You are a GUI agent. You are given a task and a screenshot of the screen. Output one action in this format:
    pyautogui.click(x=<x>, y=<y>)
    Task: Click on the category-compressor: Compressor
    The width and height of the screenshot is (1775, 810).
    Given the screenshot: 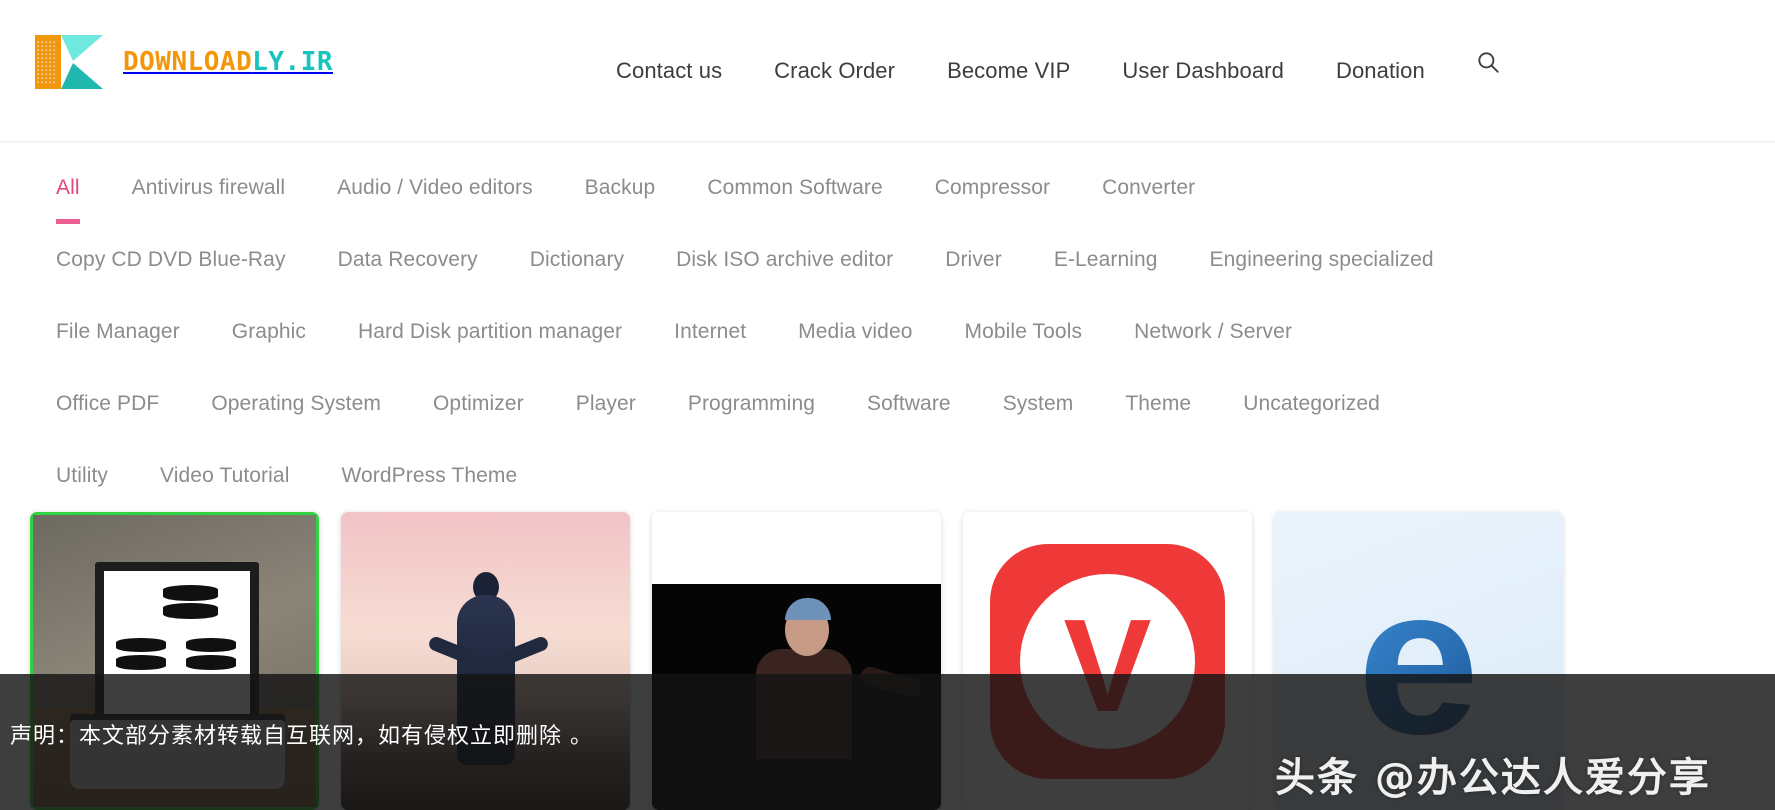 What is the action you would take?
    pyautogui.click(x=992, y=181)
    